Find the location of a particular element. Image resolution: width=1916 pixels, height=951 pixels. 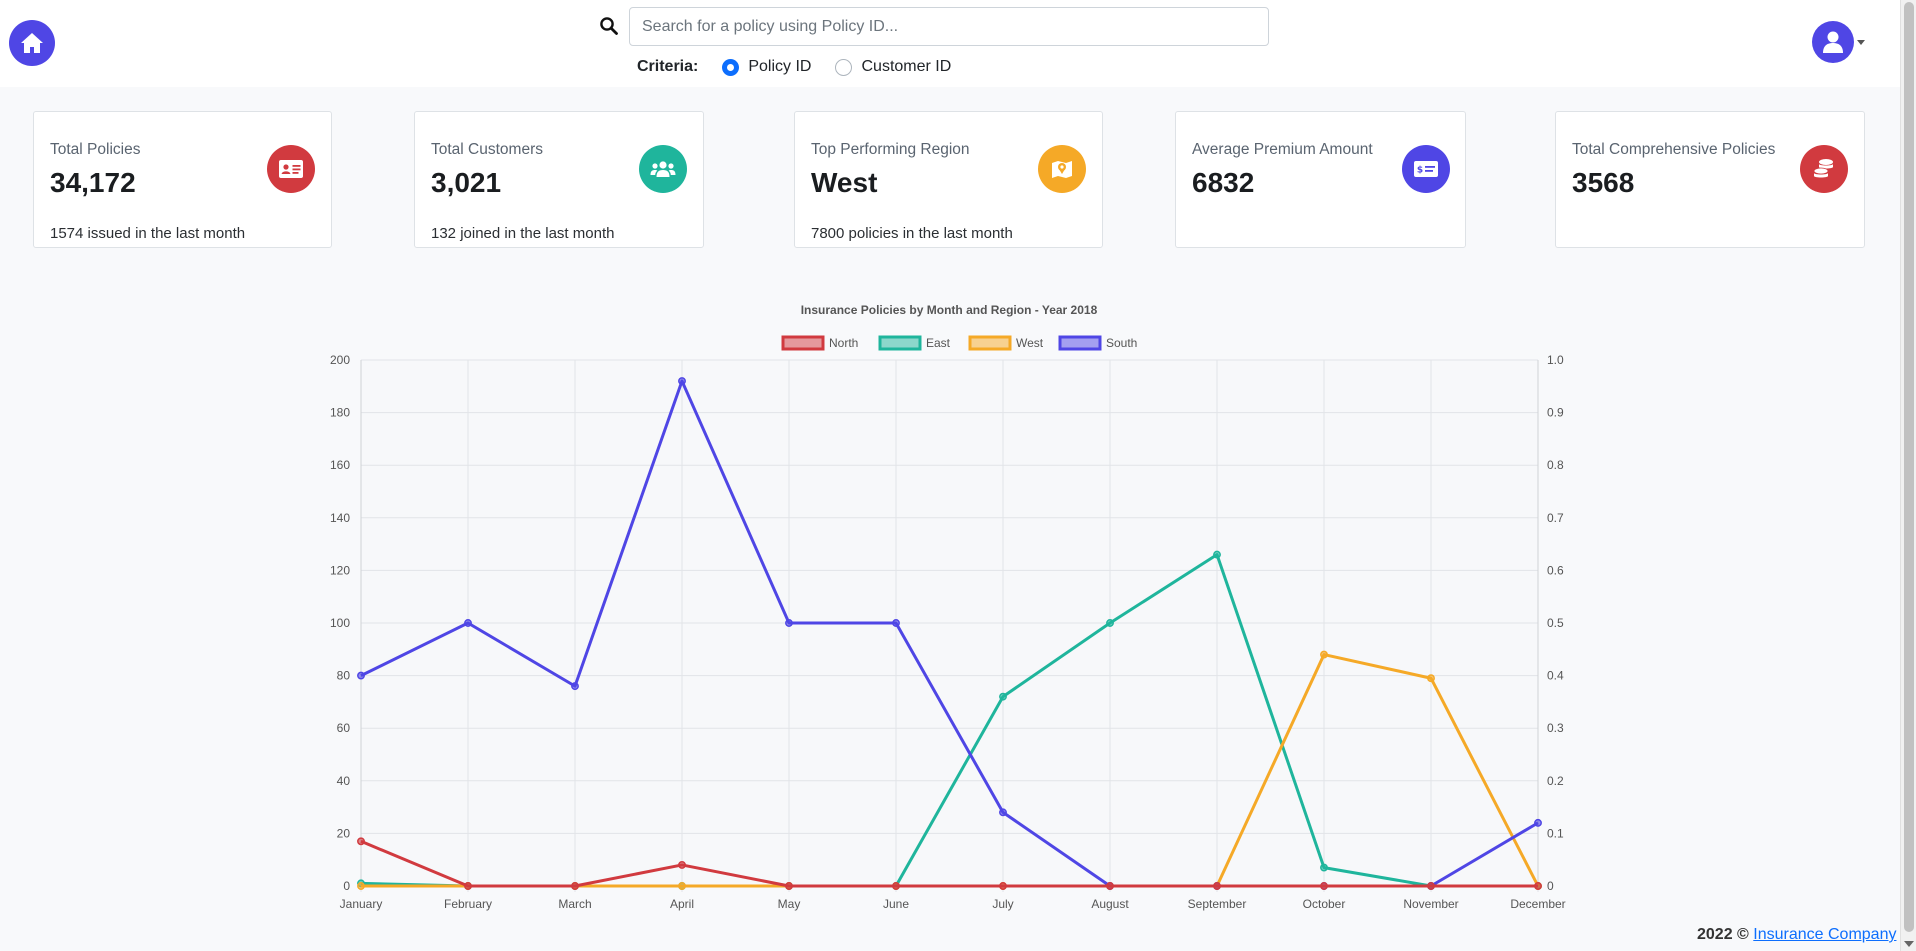

user-icon is located at coordinates (1833, 42).